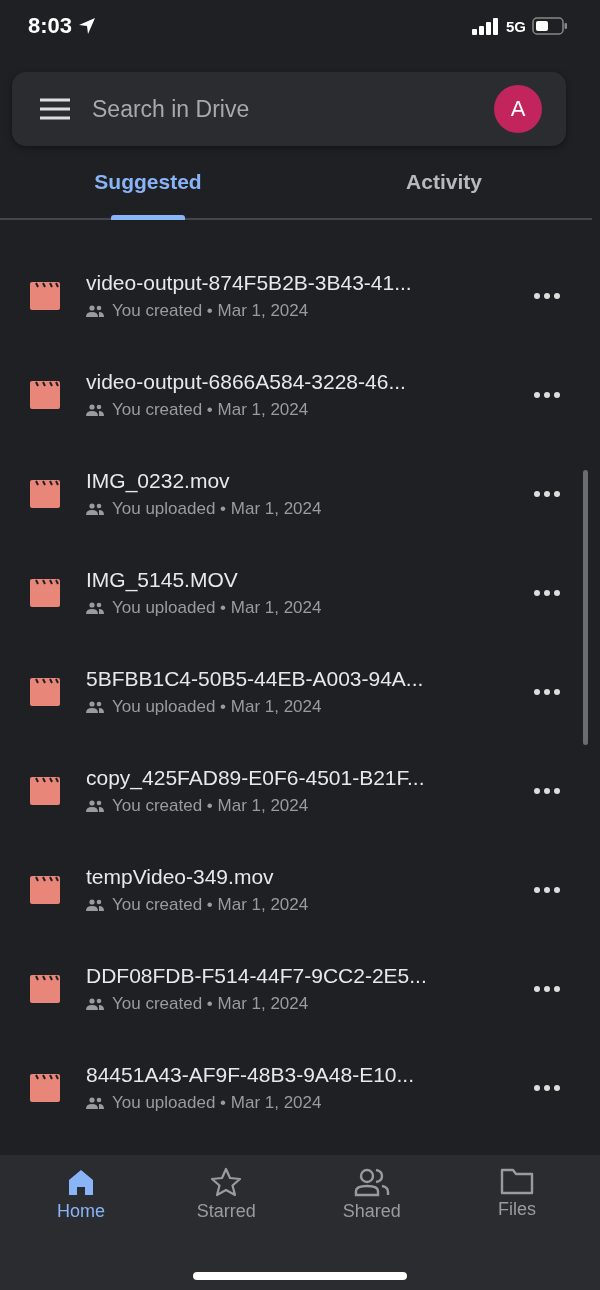 The image size is (600, 1290). What do you see at coordinates (87, 26) in the screenshot?
I see `location-arrow-icon` at bounding box center [87, 26].